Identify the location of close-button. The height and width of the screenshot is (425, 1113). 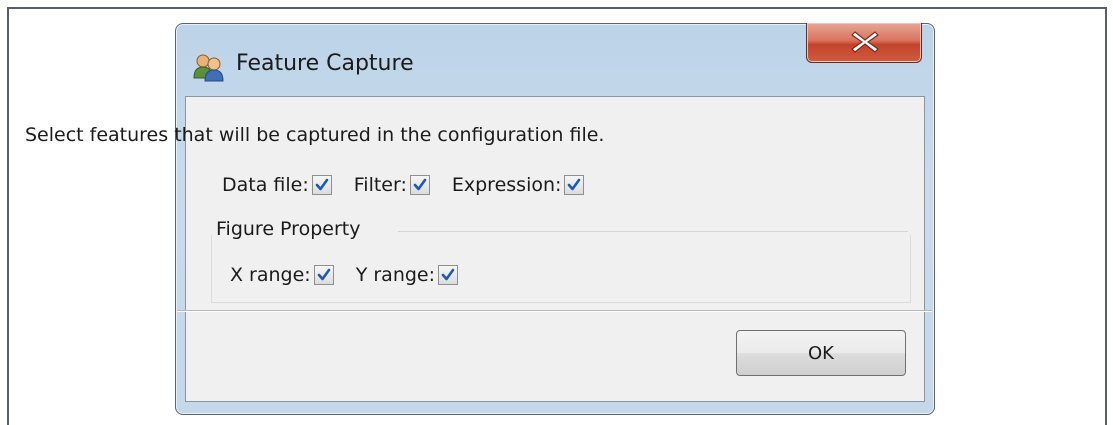
(864, 43).